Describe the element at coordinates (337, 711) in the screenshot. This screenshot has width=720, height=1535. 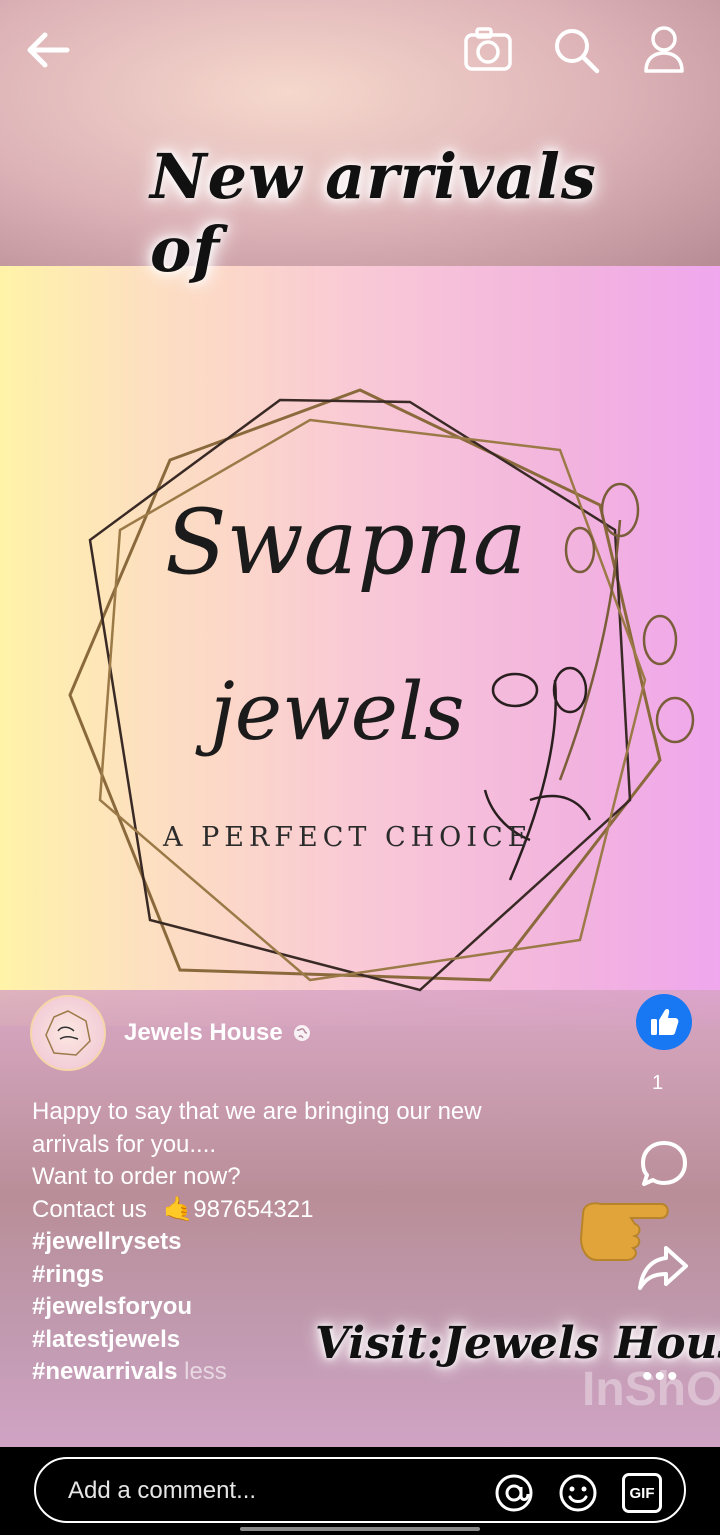
I see `logo-brand-line2: jewels` at that location.